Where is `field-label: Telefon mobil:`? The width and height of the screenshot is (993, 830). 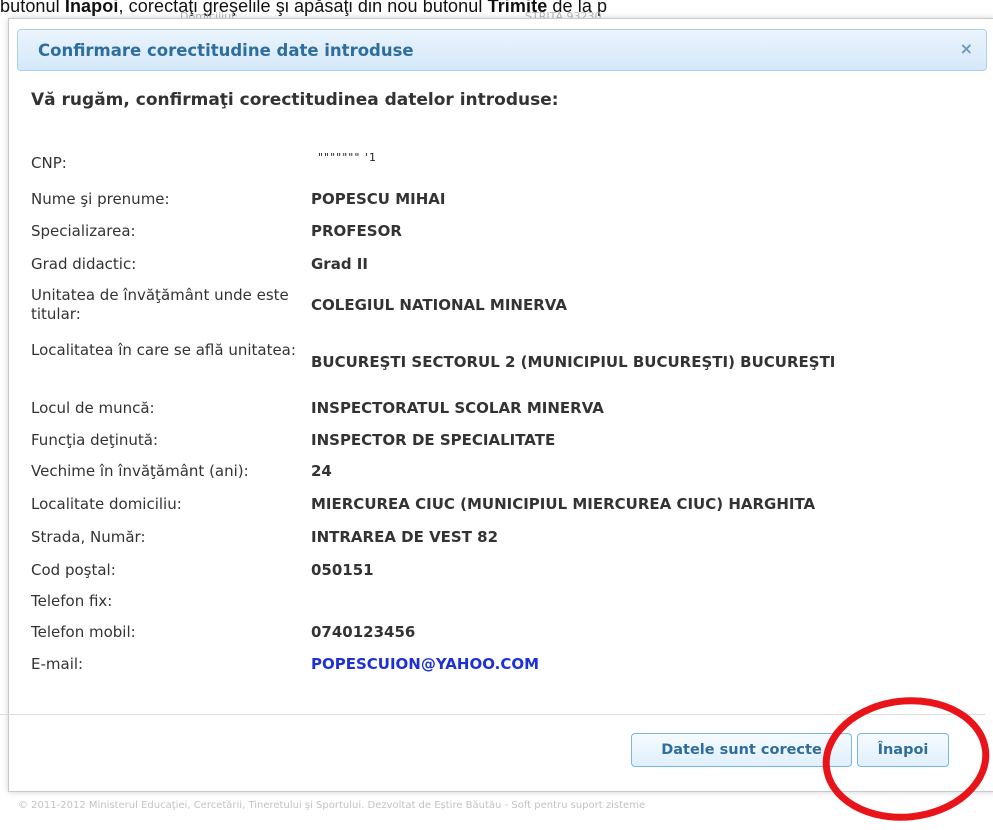
field-label: Telefon mobil: is located at coordinates (83, 632).